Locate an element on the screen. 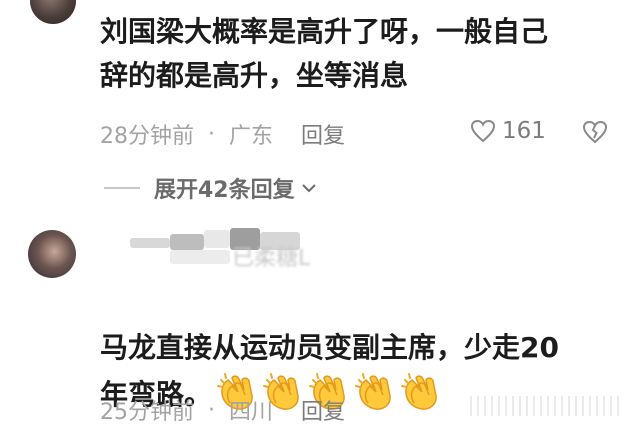 This screenshot has height=427, width=640. comment-location: 四川 is located at coordinates (251, 412).